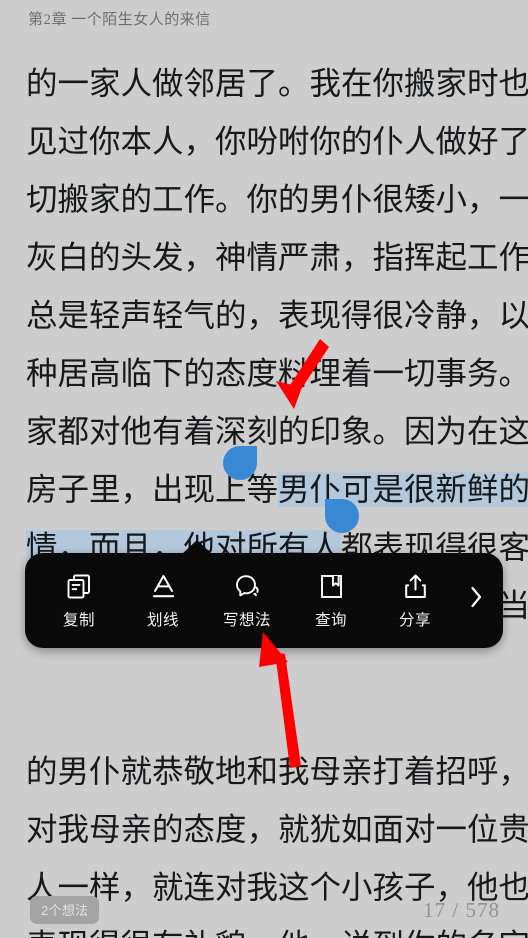 The height and width of the screenshot is (938, 528). I want to click on thought-bubble-icon, so click(247, 586).